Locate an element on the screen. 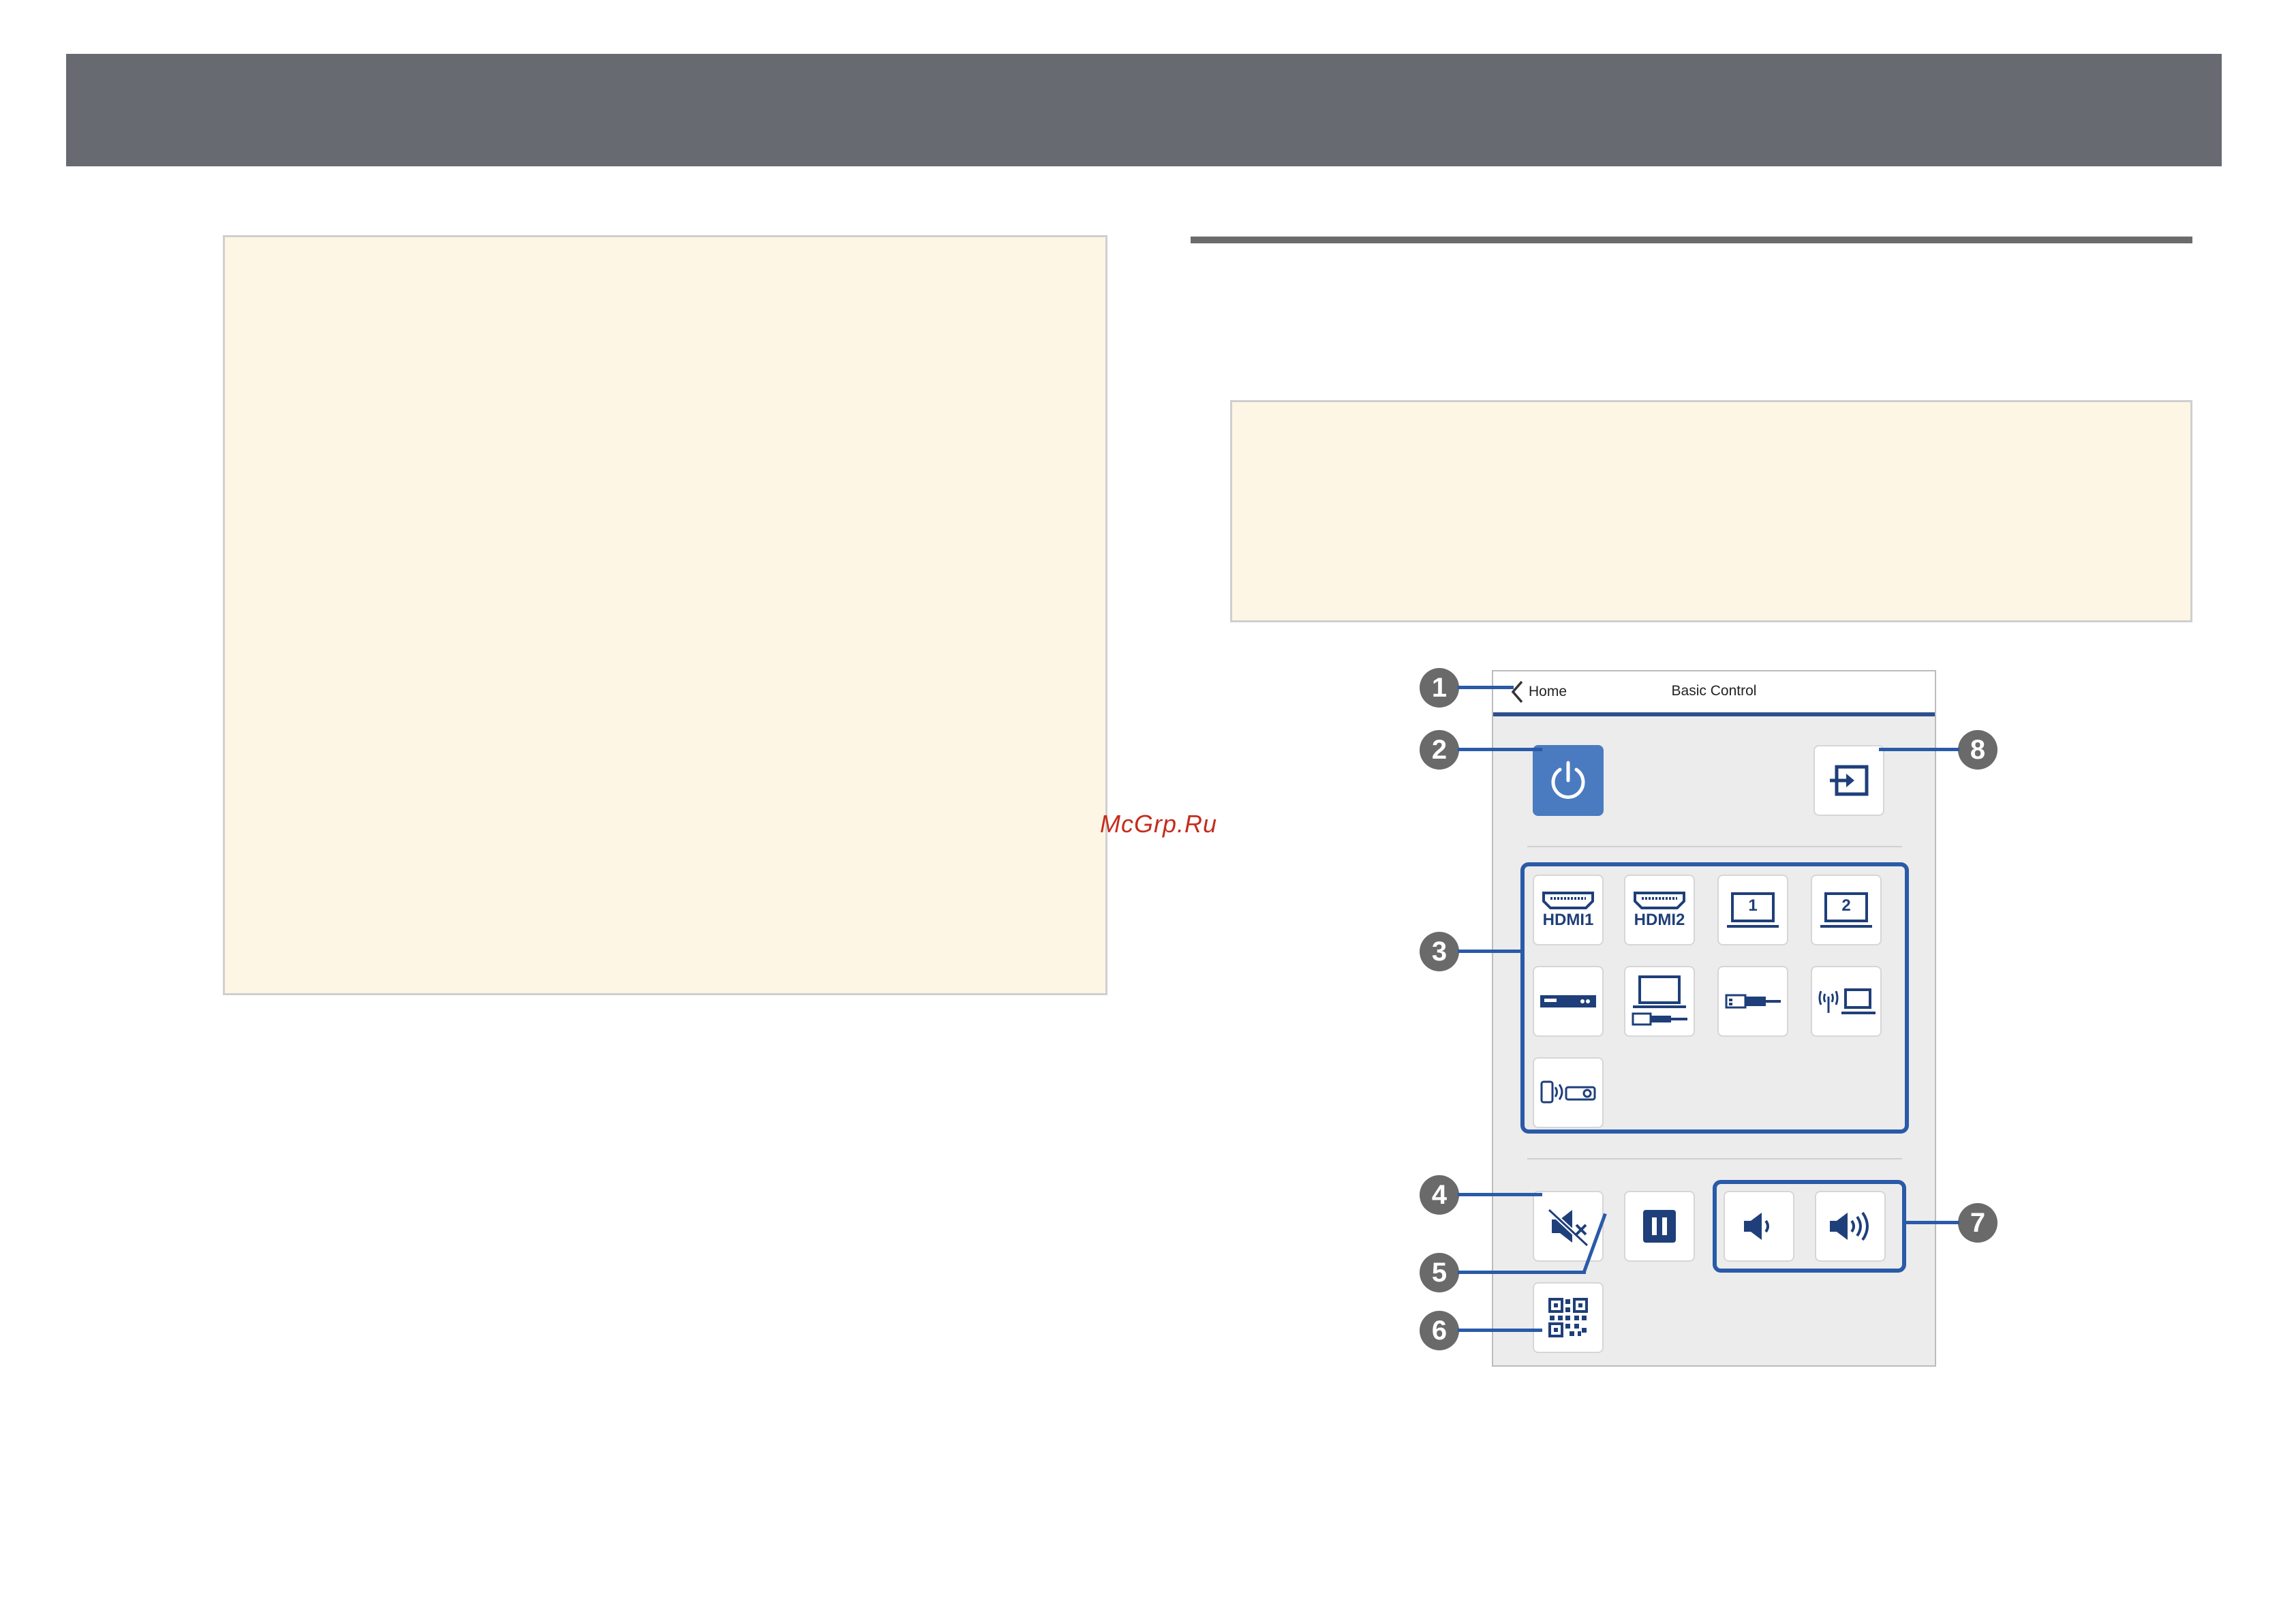  power-button is located at coordinates (1569, 780).